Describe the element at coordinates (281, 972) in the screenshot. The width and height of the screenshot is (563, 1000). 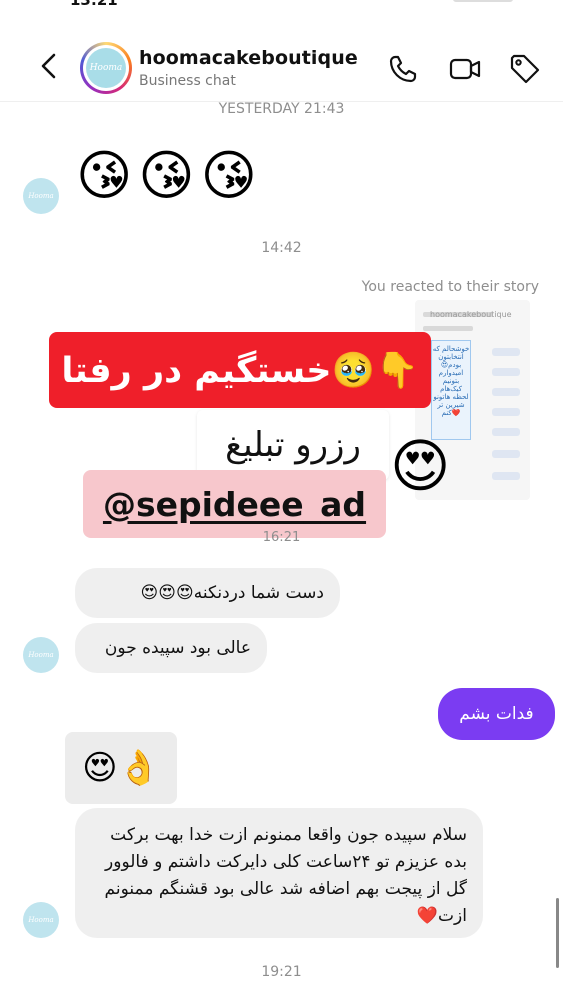
I see `timestamp: 19:21` at that location.